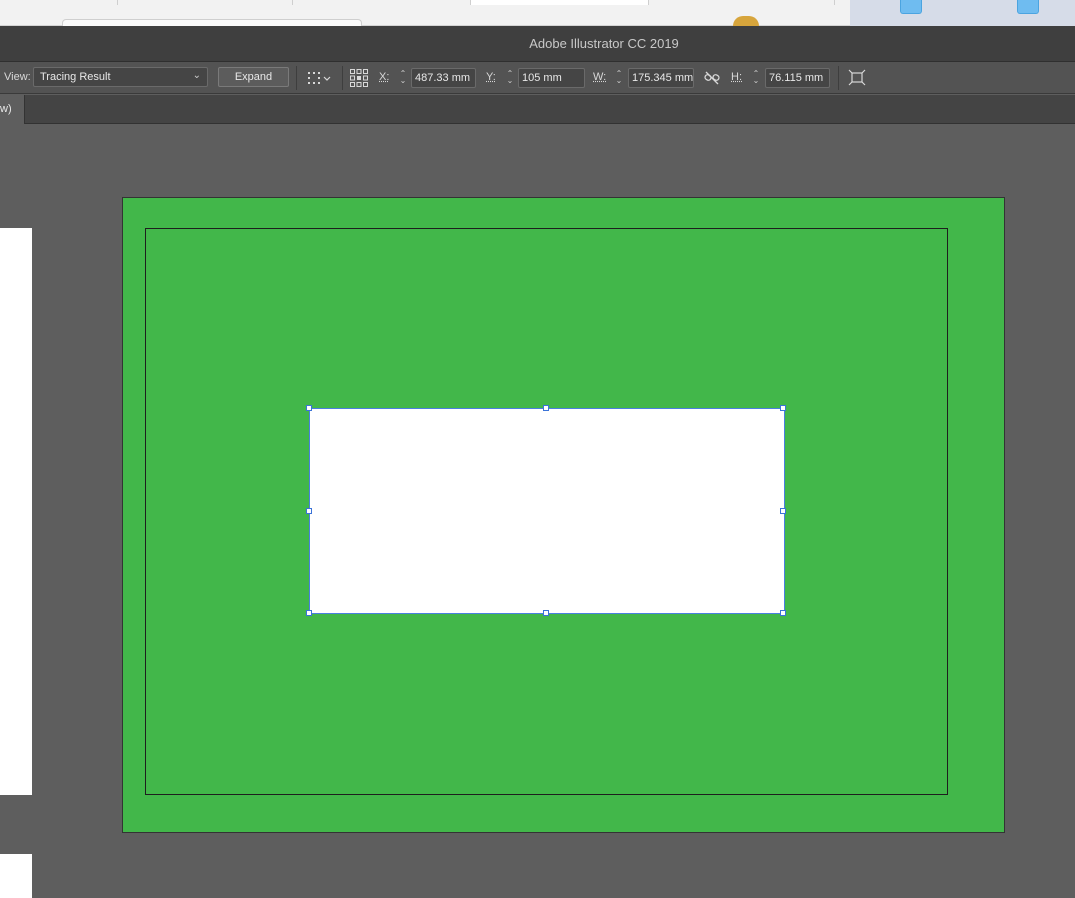 The width and height of the screenshot is (1075, 898). What do you see at coordinates (736, 77) in the screenshot?
I see `h-label: H:` at bounding box center [736, 77].